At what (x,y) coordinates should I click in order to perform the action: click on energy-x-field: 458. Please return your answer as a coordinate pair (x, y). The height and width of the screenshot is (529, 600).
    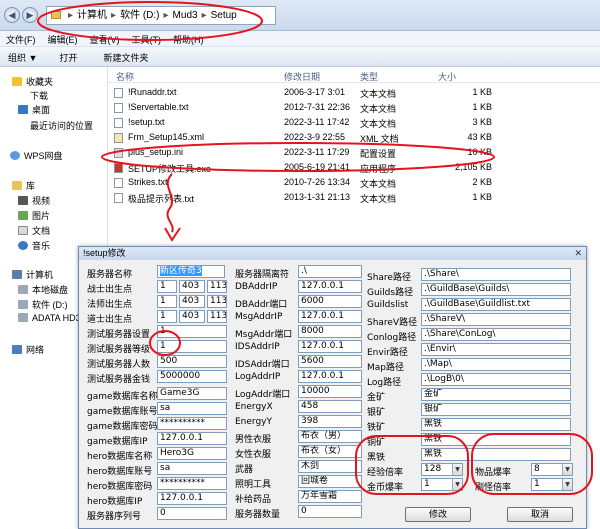
    Looking at the image, I should click on (330, 406).